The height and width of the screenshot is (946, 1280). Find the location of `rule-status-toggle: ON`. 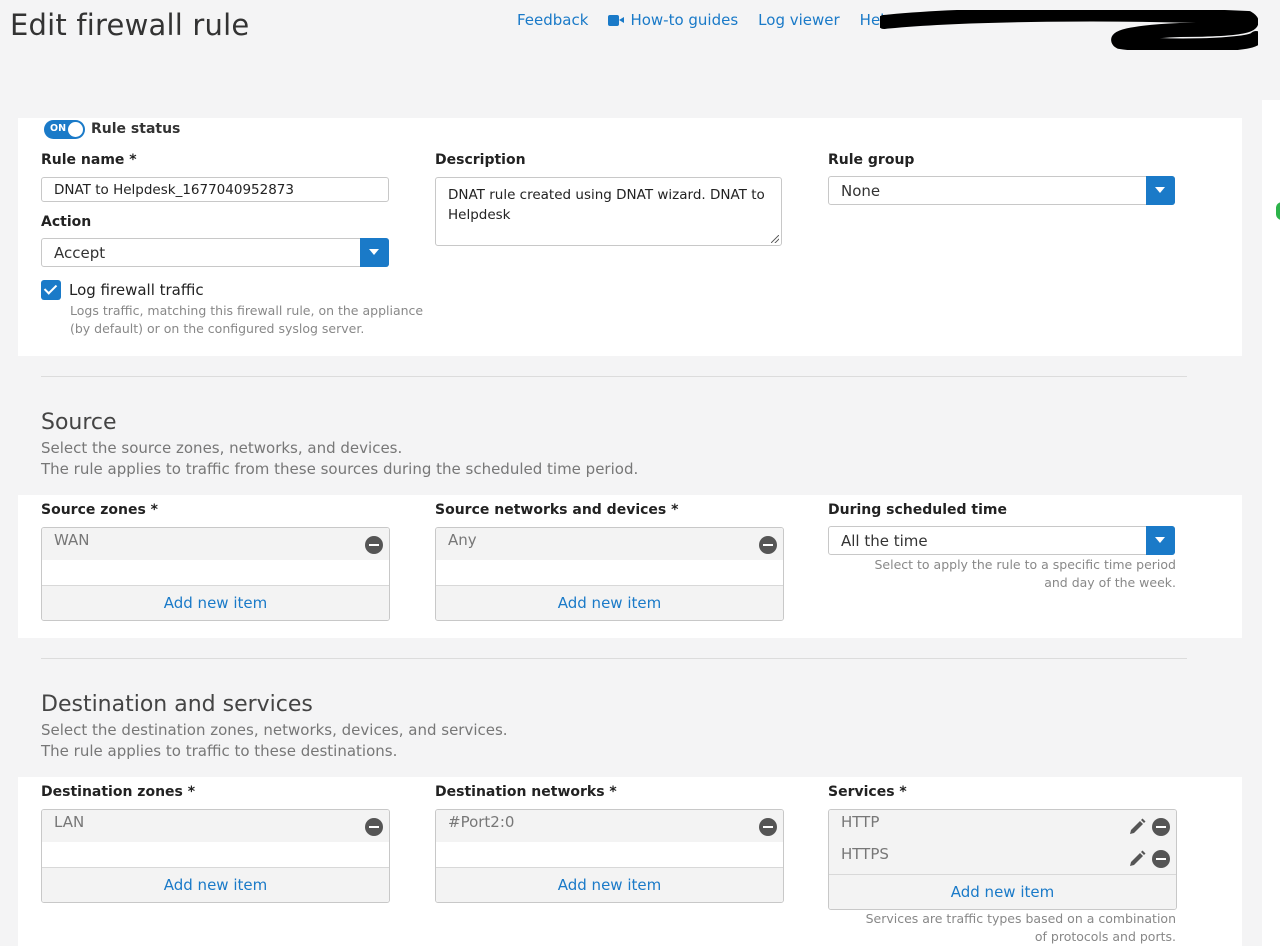

rule-status-toggle: ON is located at coordinates (64, 129).